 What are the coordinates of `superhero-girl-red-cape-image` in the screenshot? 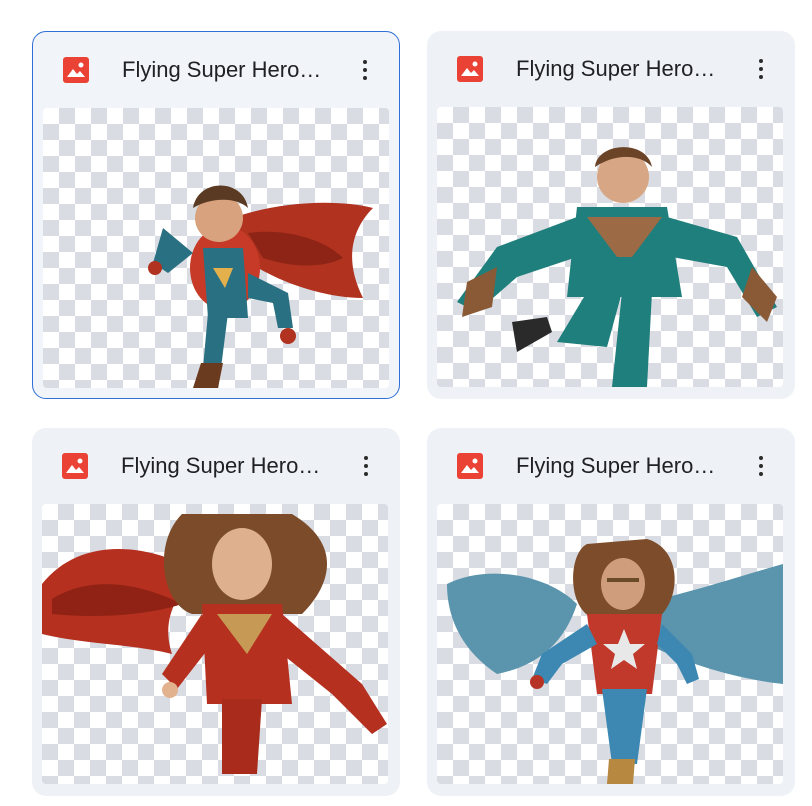 It's located at (214, 644).